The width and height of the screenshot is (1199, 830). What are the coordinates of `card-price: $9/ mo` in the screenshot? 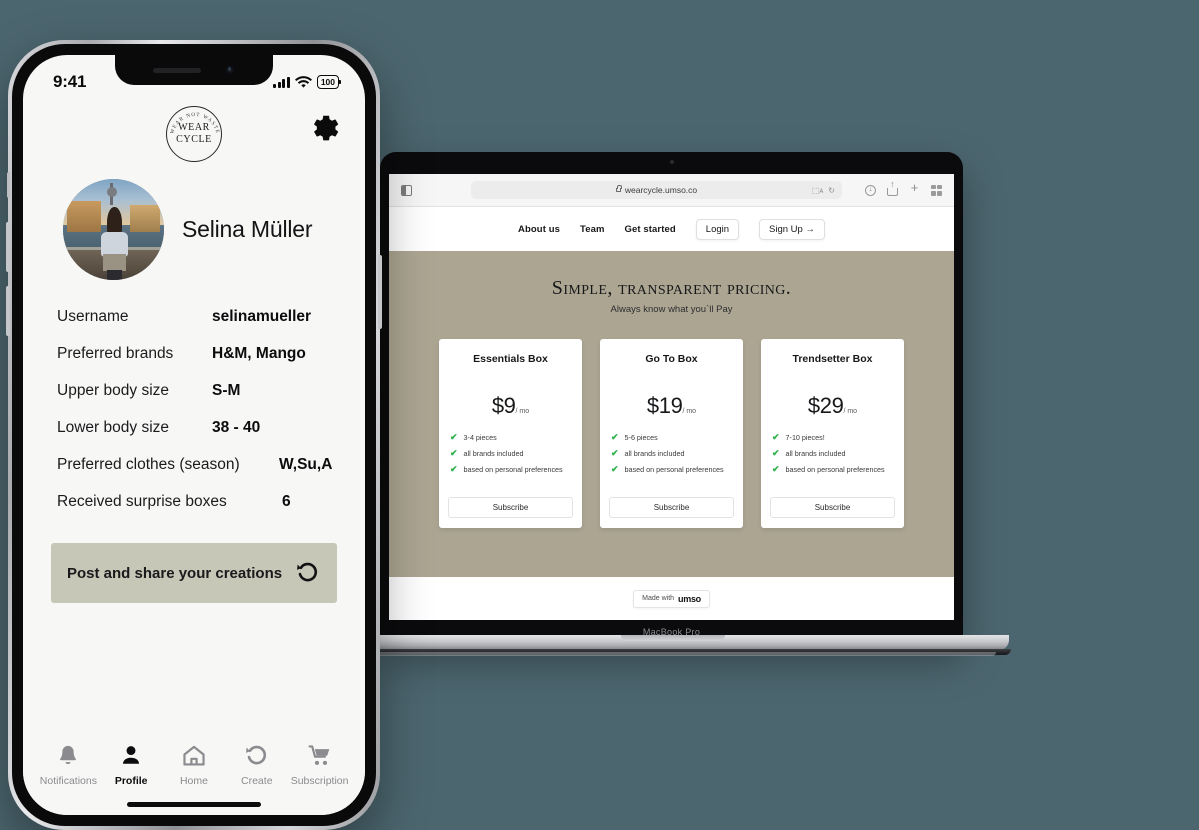 It's located at (510, 406).